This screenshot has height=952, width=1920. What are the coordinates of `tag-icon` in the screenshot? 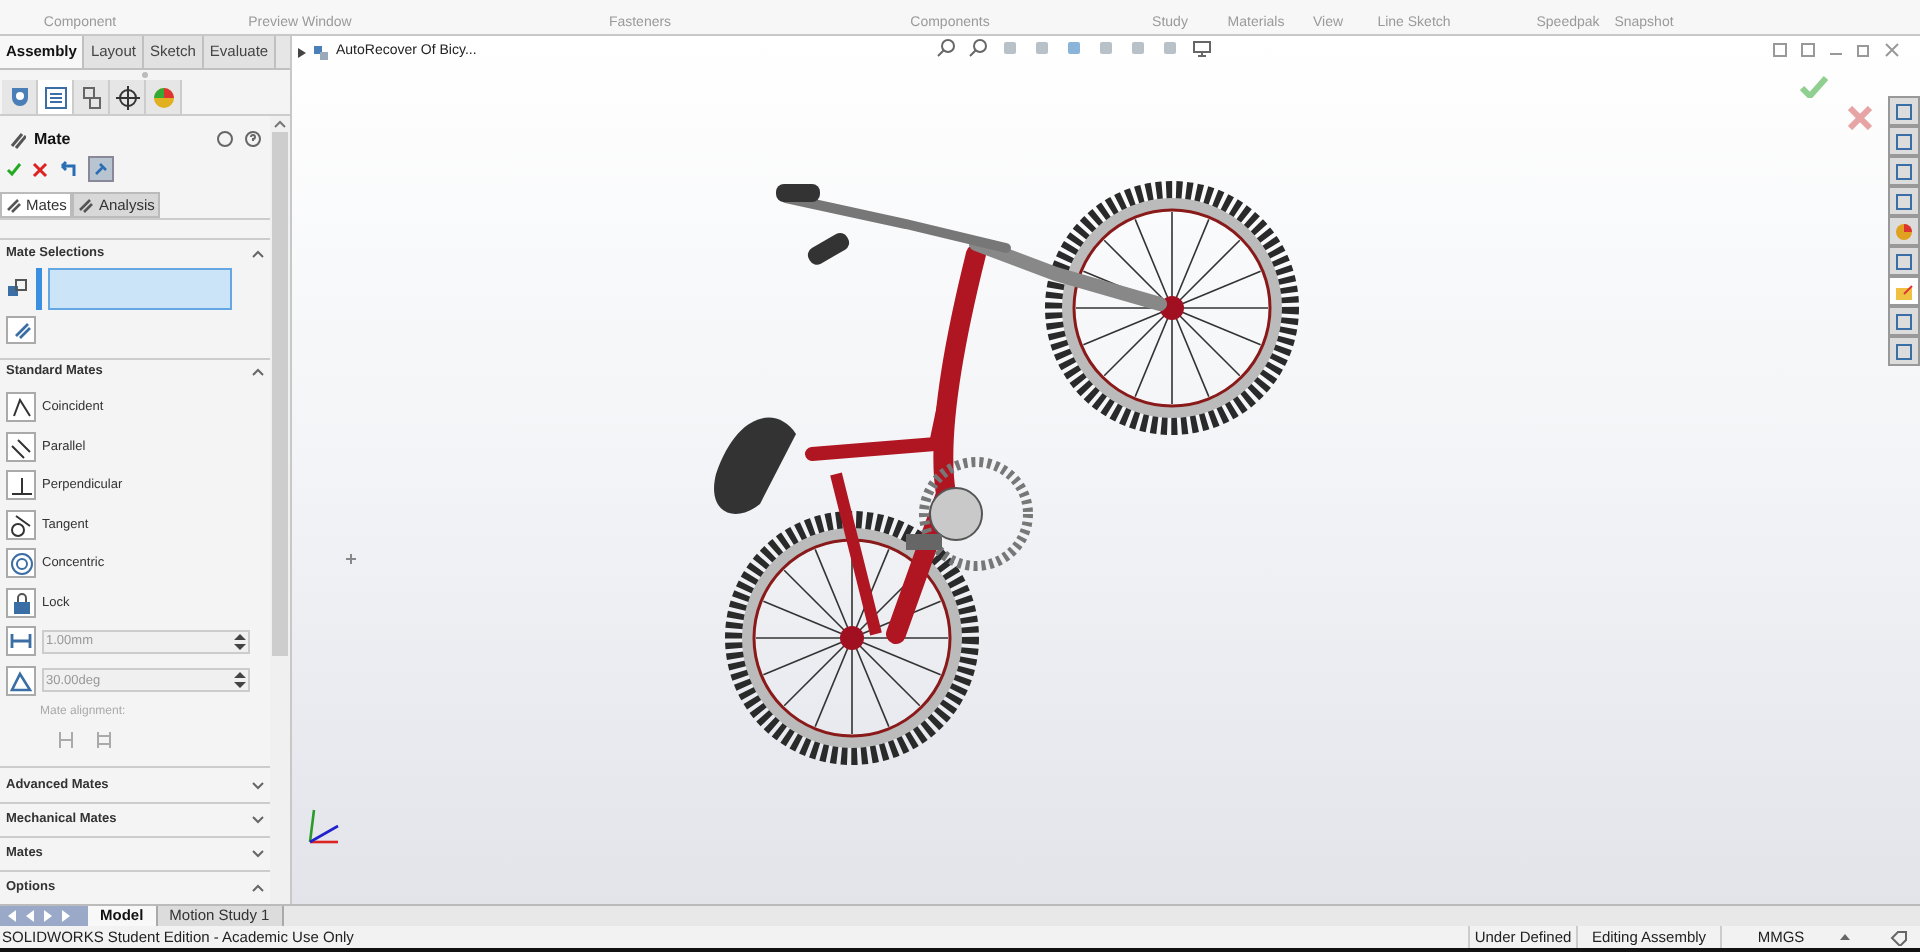 It's located at (1899, 937).